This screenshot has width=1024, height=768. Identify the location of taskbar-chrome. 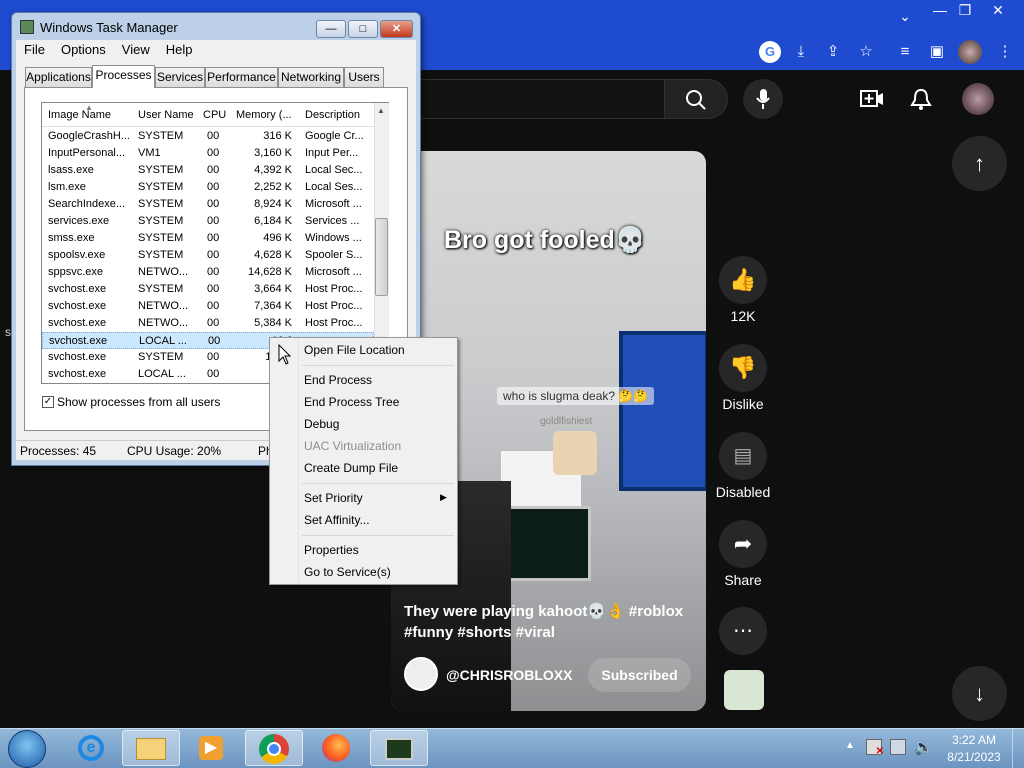
(274, 748).